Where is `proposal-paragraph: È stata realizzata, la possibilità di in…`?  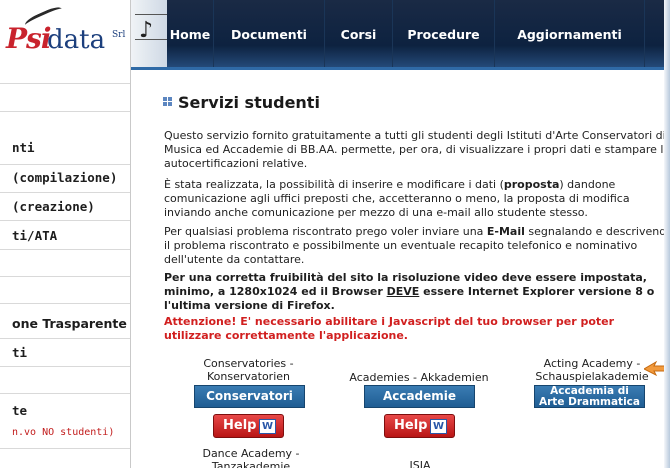 proposal-paragraph: È stata realizzata, la possibilità di in… is located at coordinates (417, 199).